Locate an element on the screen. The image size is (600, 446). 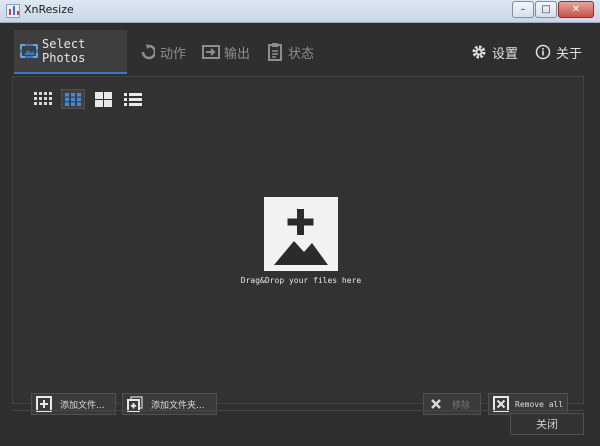
remove-all-label: Remove all is located at coordinates (539, 404).